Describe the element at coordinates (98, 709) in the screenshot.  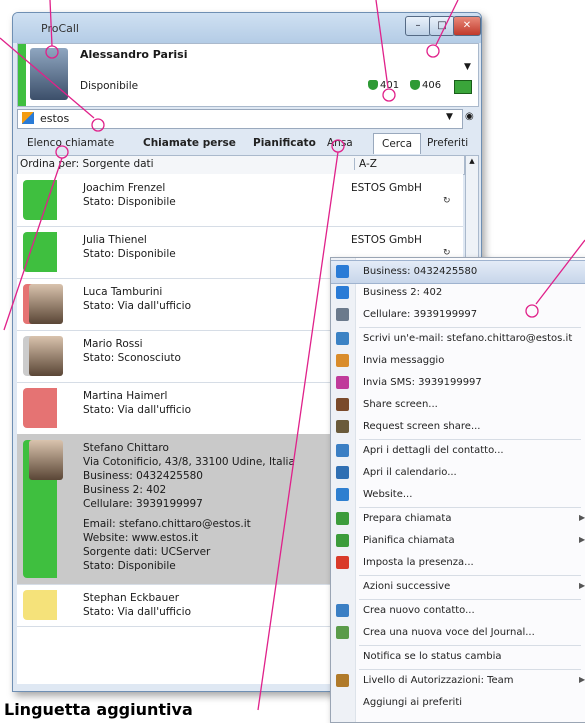
I see `annotation-caption: Linguetta aggiuntiva` at that location.